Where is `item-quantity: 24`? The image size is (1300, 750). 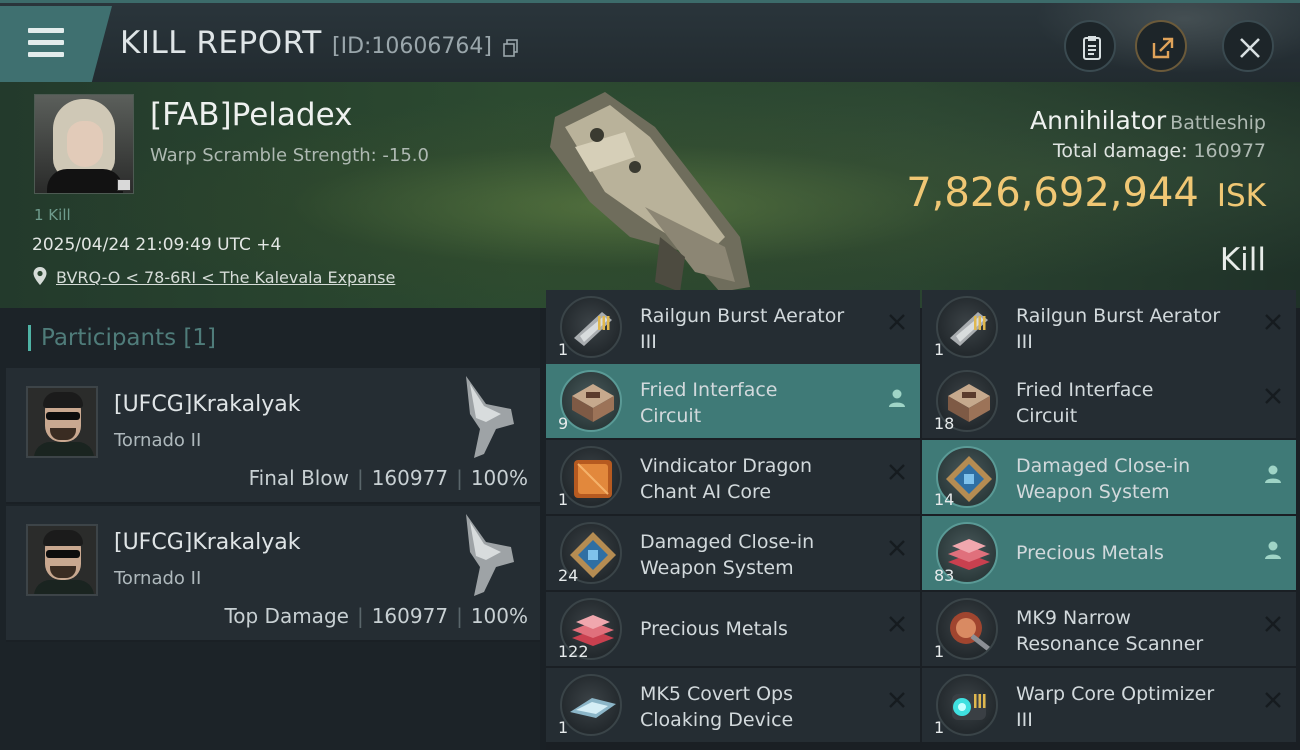 item-quantity: 24 is located at coordinates (568, 575).